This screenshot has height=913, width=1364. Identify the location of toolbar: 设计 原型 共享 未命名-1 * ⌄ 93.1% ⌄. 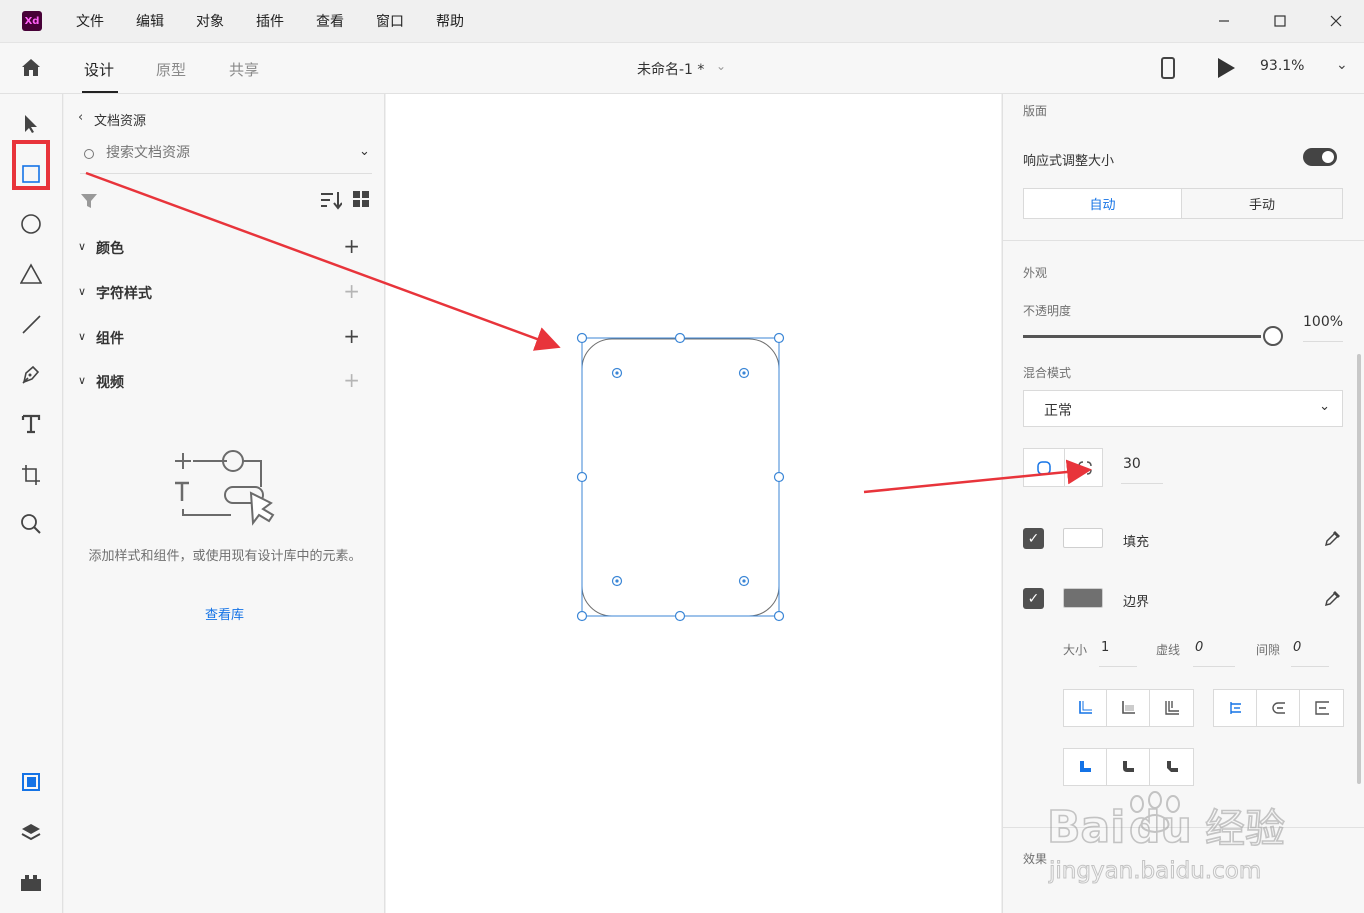
(682, 68).